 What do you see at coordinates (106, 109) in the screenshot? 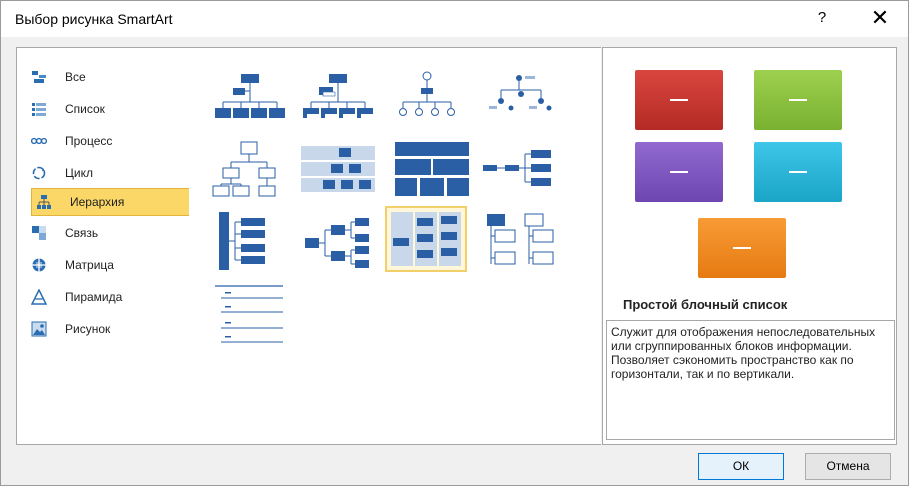
I see `category-list-item: Список` at bounding box center [106, 109].